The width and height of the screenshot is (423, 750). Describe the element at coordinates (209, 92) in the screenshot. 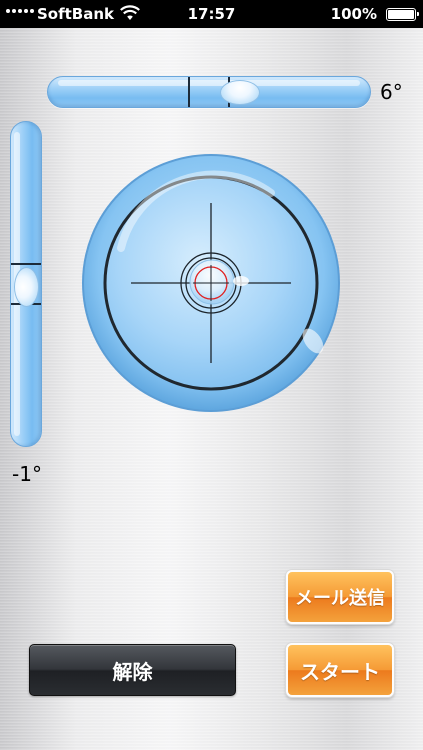

I see `horizontal-bubble-level` at that location.